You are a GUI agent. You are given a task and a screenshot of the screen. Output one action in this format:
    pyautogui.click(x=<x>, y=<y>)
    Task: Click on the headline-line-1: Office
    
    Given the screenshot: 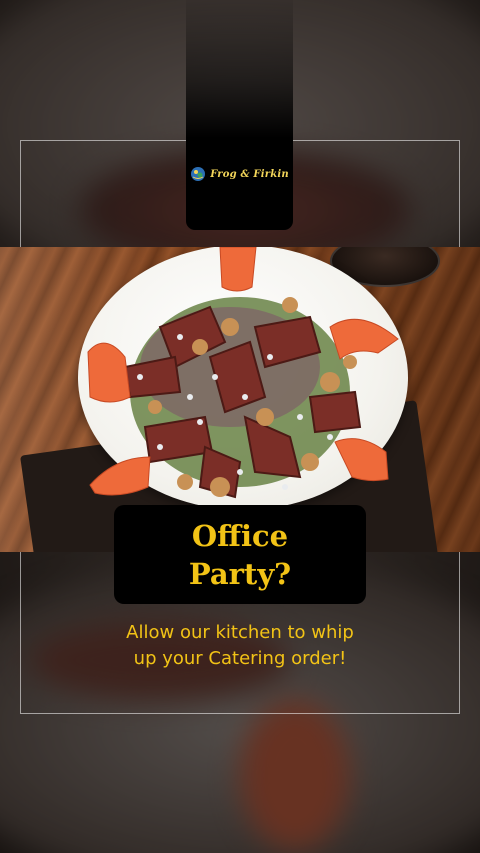 What is the action you would take?
    pyautogui.click(x=240, y=535)
    